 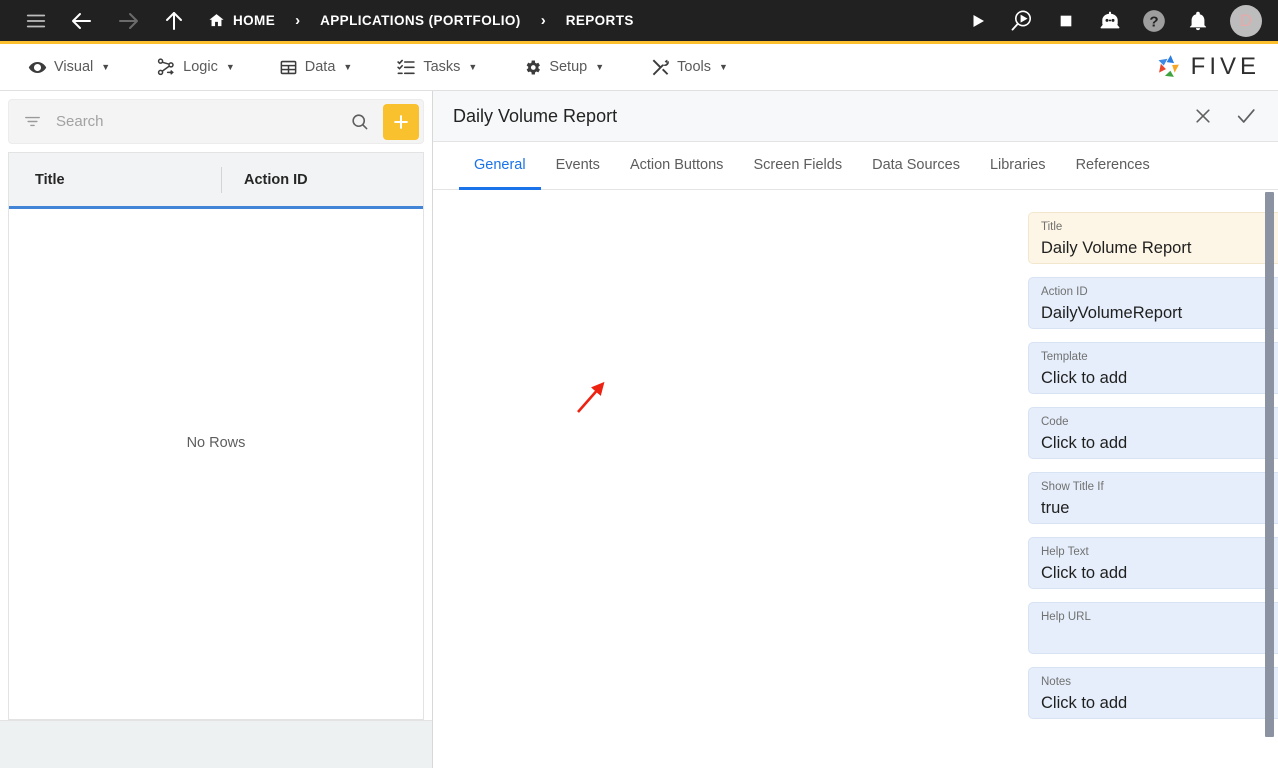 What do you see at coordinates (115, 179) in the screenshot?
I see `grid-column-header-title: Title` at bounding box center [115, 179].